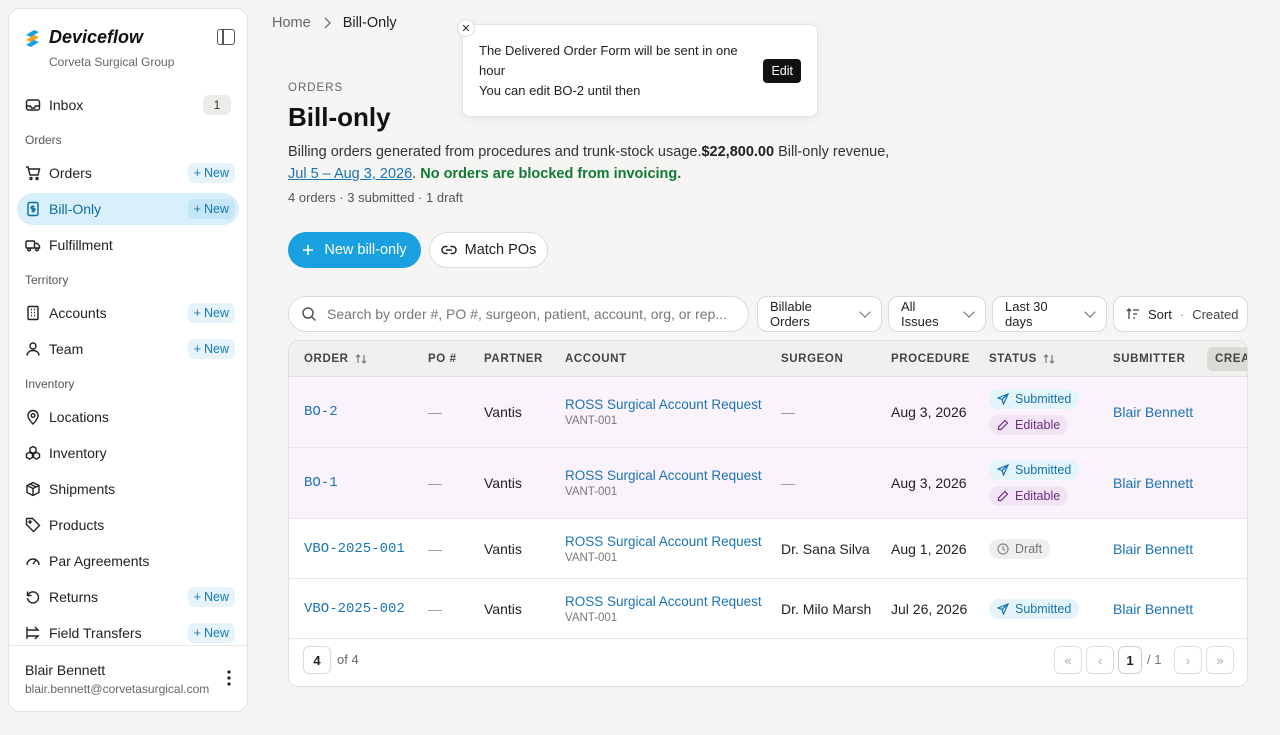 The height and width of the screenshot is (735, 1280). Describe the element at coordinates (211, 173) in the screenshot. I see `new-order-button: + New` at that location.